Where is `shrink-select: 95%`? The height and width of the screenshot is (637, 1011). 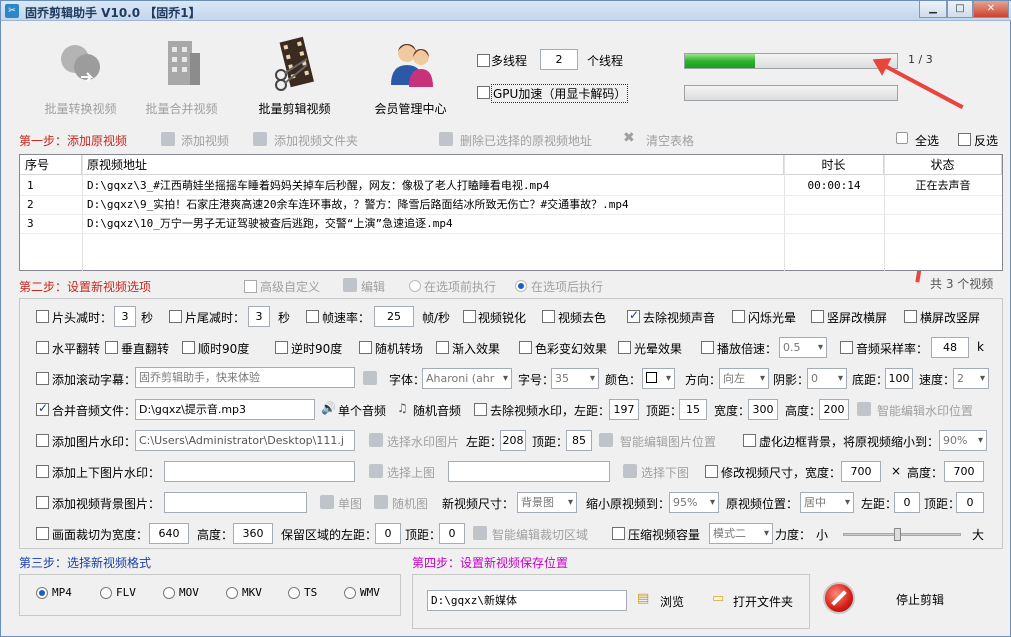
shrink-select: 95% is located at coordinates (694, 502).